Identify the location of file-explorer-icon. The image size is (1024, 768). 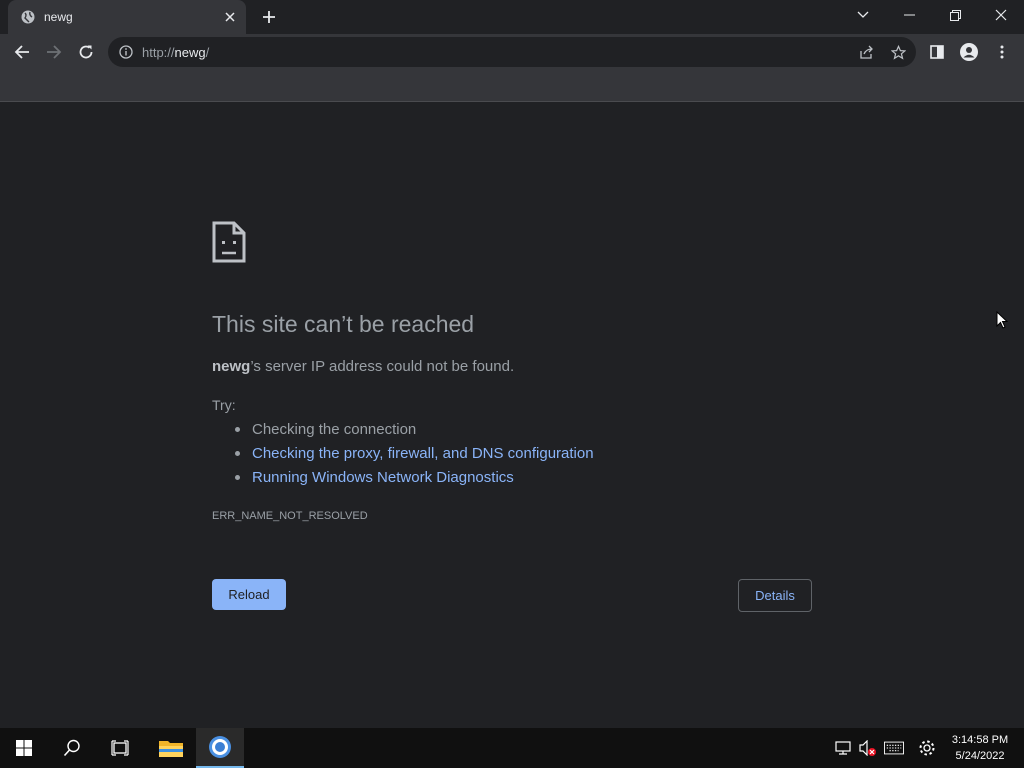
(171, 748).